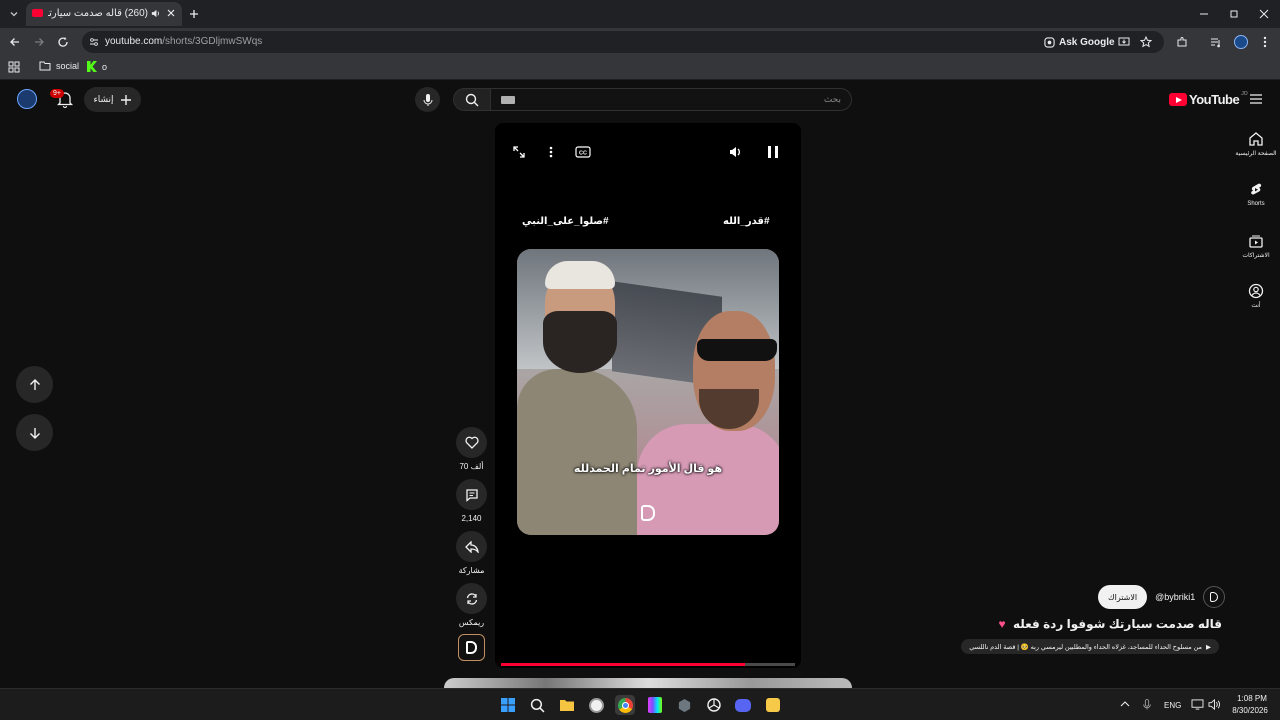 The width and height of the screenshot is (1280, 720). I want to click on sidebar-item-home: الصفحة الرئيسية, so click(1256, 144).